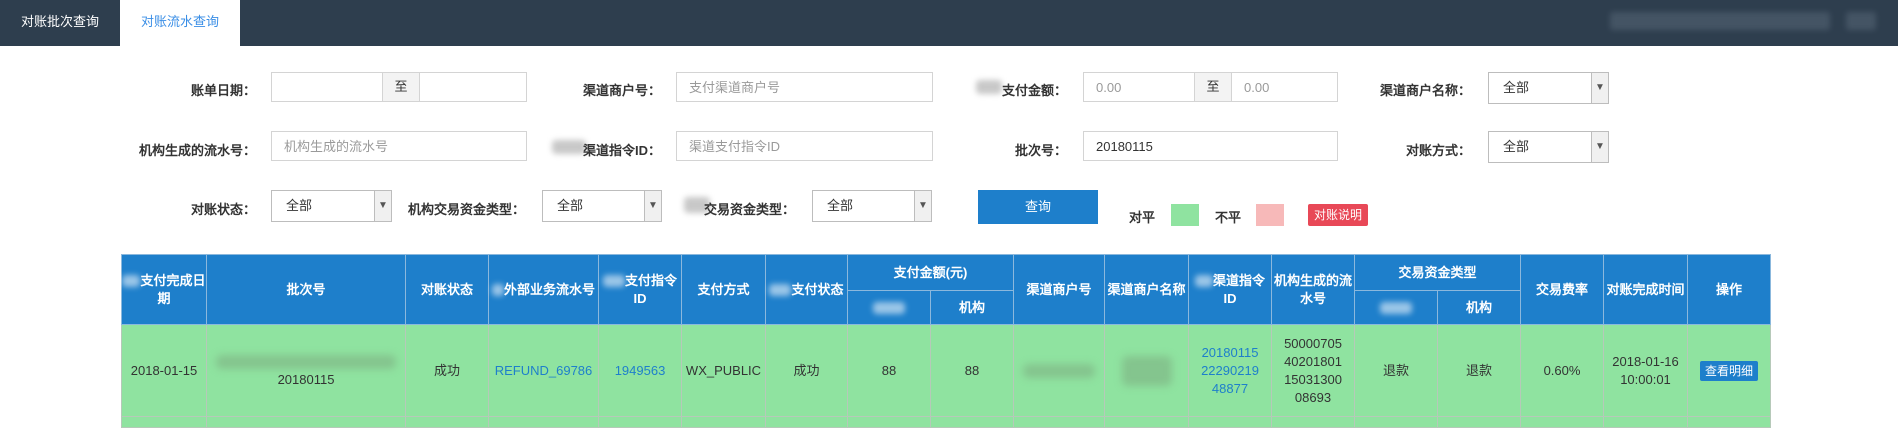 This screenshot has height=428, width=1898. What do you see at coordinates (399, 146) in the screenshot?
I see `org-serial-no-input` at bounding box center [399, 146].